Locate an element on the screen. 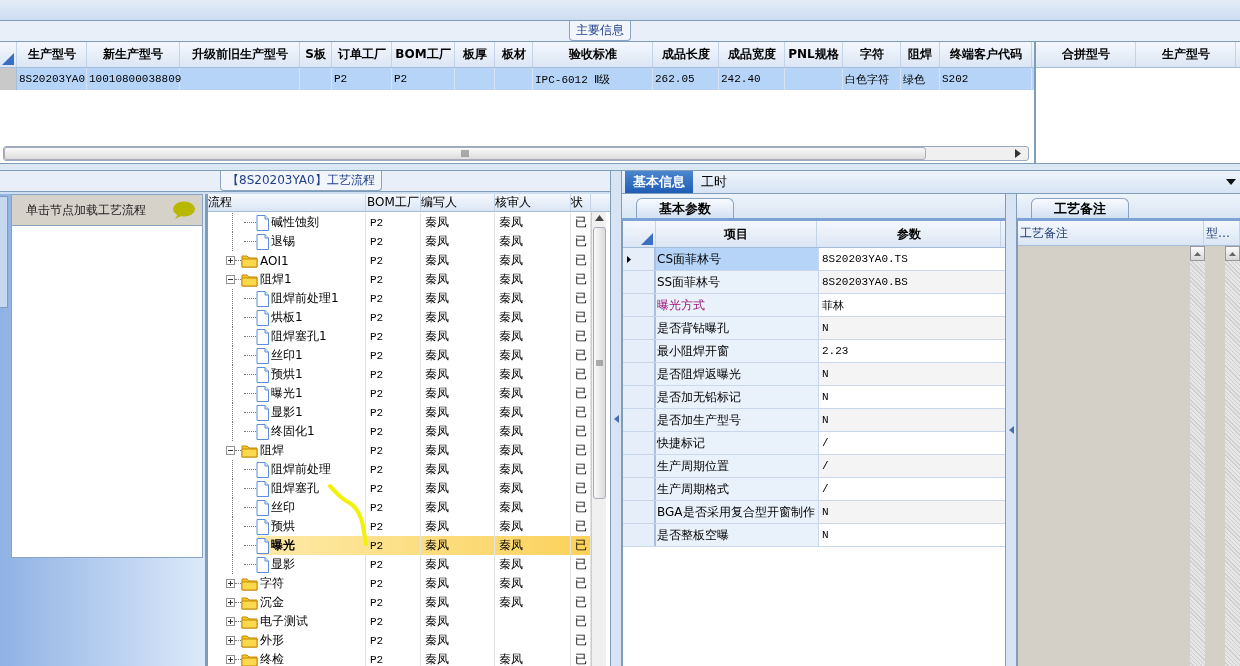 The width and height of the screenshot is (1240, 666). parameter-name: 生产周期格式 is located at coordinates (737, 489).